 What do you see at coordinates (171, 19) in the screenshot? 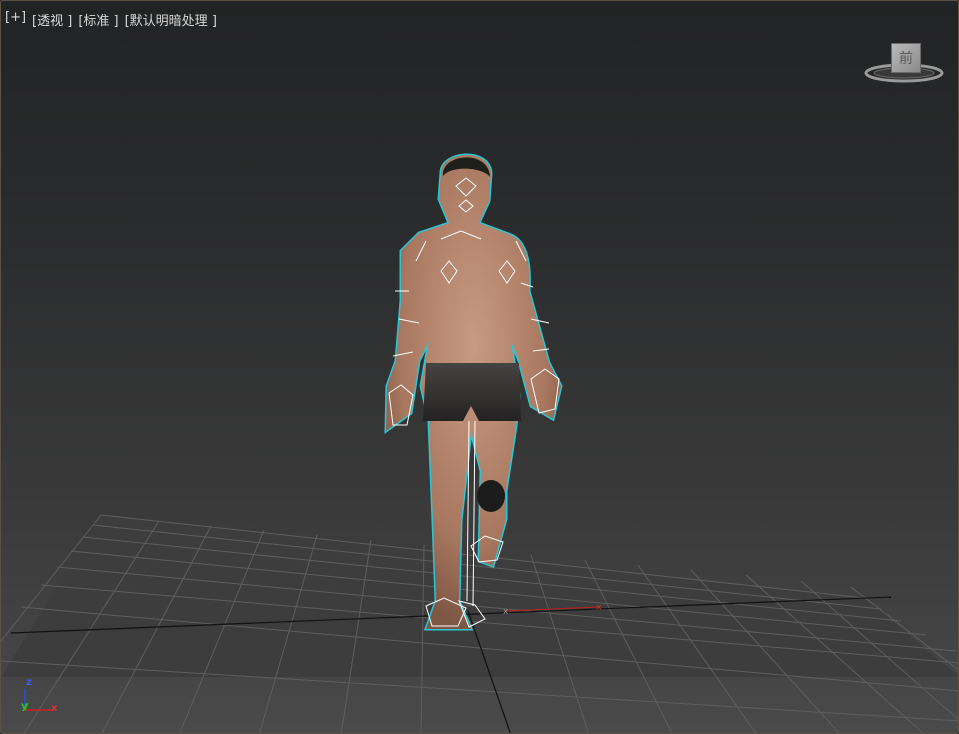
I see `viewport-shading-menu: [默认明暗处理 ]` at bounding box center [171, 19].